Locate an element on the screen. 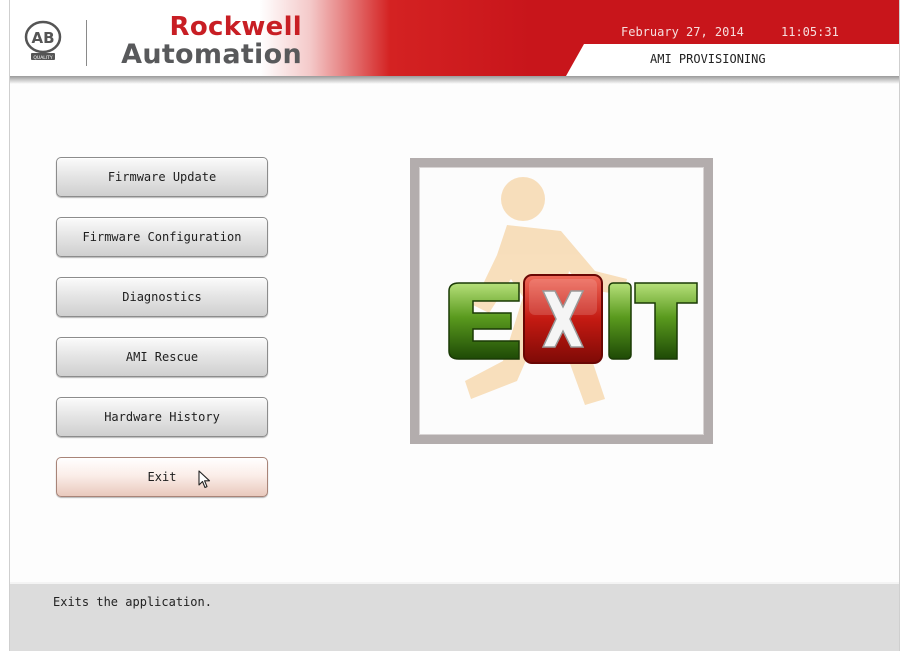  status-bar: Exits the application. is located at coordinates (454, 616).